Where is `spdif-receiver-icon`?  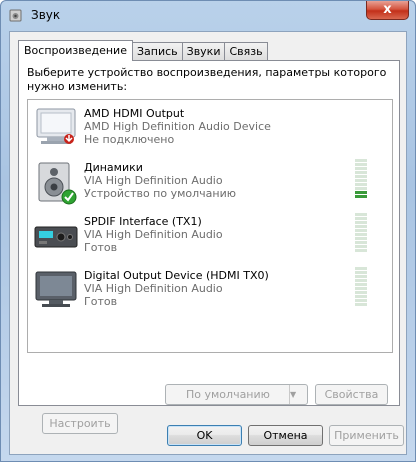
spdif-receiver-icon is located at coordinates (56, 237).